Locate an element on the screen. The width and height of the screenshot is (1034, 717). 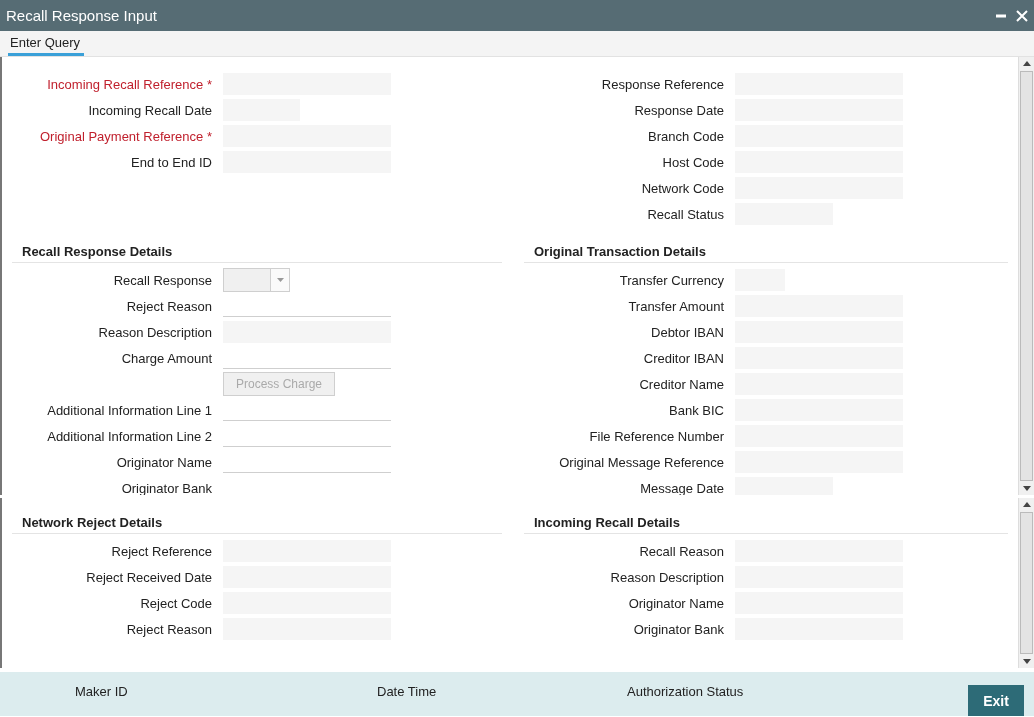
field-label: Reject Reference is located at coordinates (161, 551).